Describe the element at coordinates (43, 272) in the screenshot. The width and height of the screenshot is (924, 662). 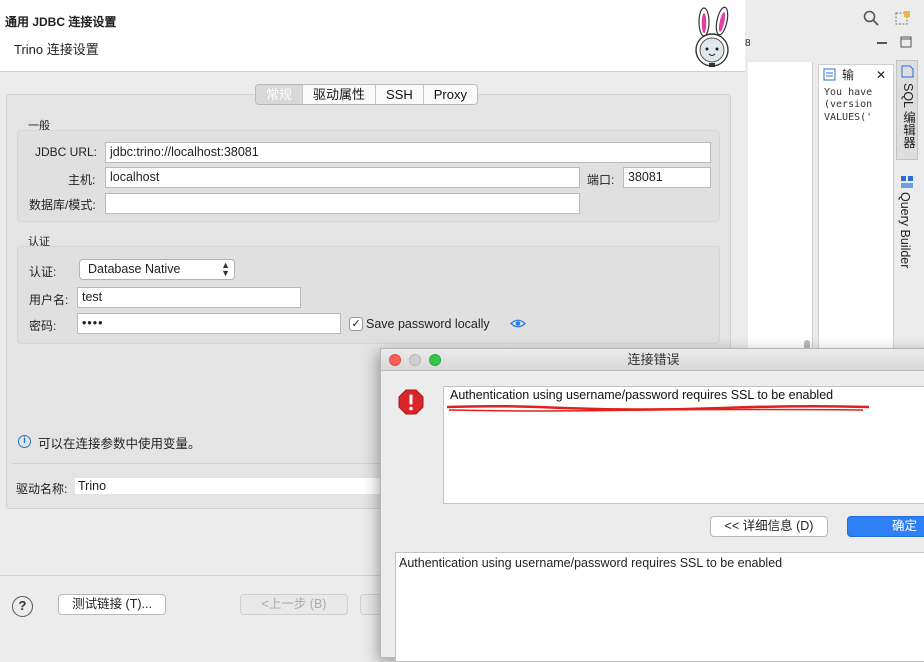
I see `auth-label: 认证:` at that location.